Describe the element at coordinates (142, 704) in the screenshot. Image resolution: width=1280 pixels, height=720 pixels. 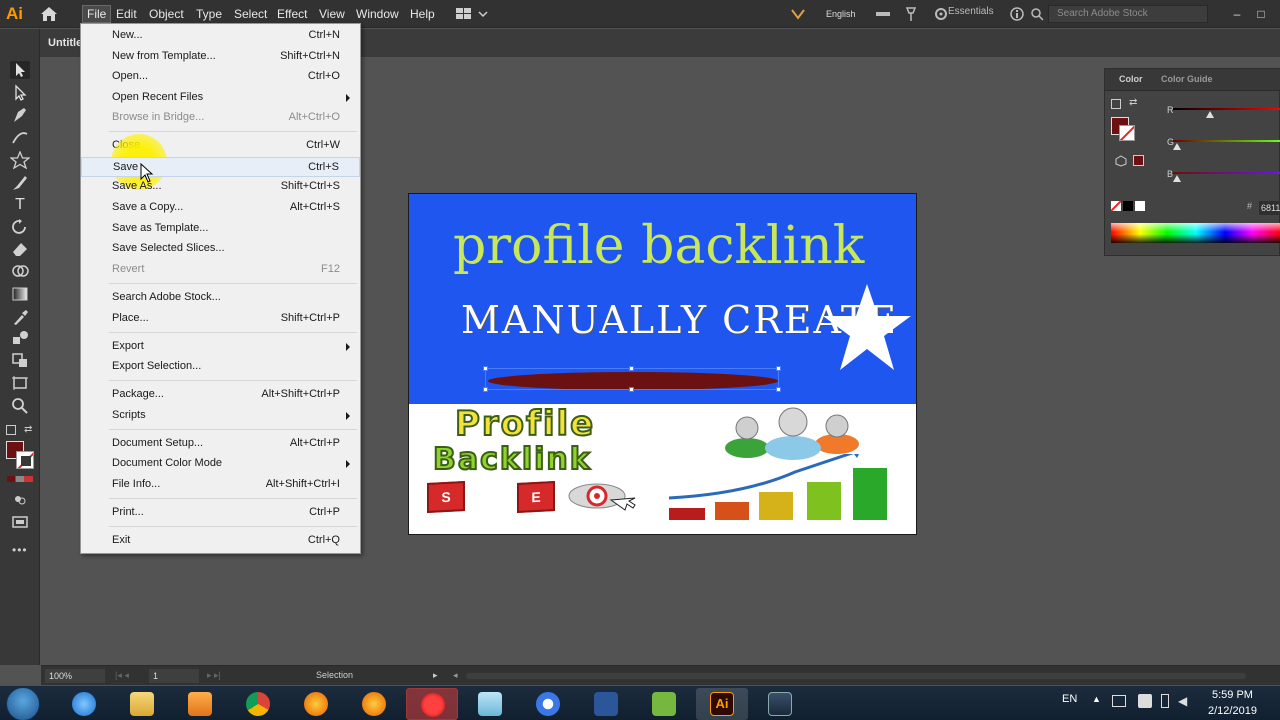
I see `taskbar-file-explorer` at that location.